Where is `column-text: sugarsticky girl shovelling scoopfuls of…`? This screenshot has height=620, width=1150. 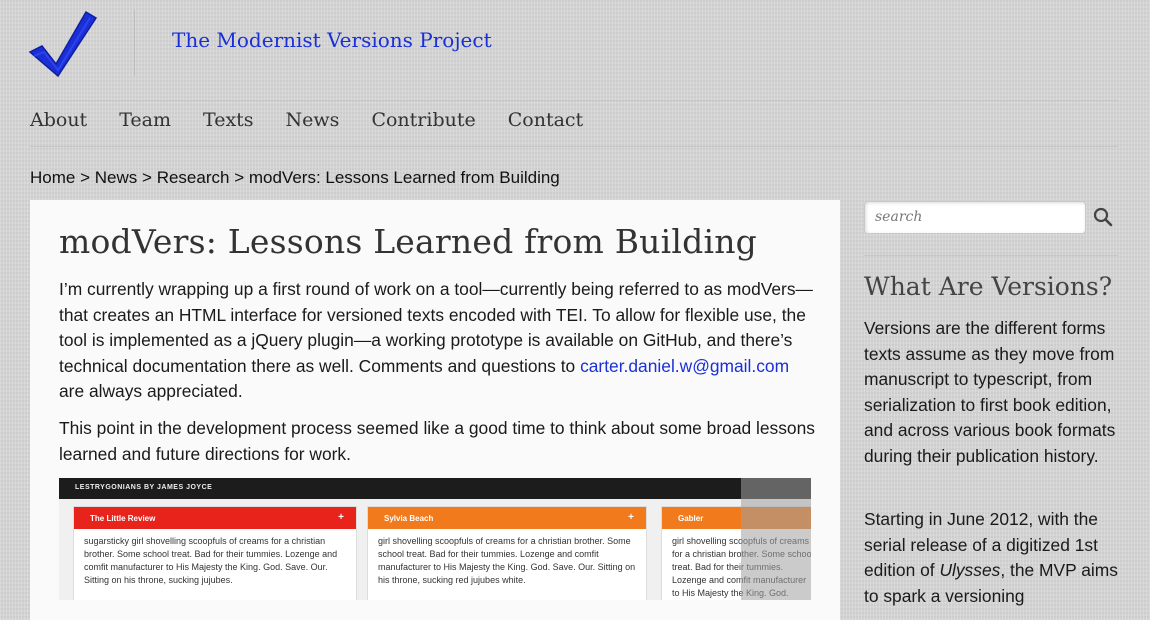 column-text: sugarsticky girl shovelling scoopfuls of… is located at coordinates (211, 560).